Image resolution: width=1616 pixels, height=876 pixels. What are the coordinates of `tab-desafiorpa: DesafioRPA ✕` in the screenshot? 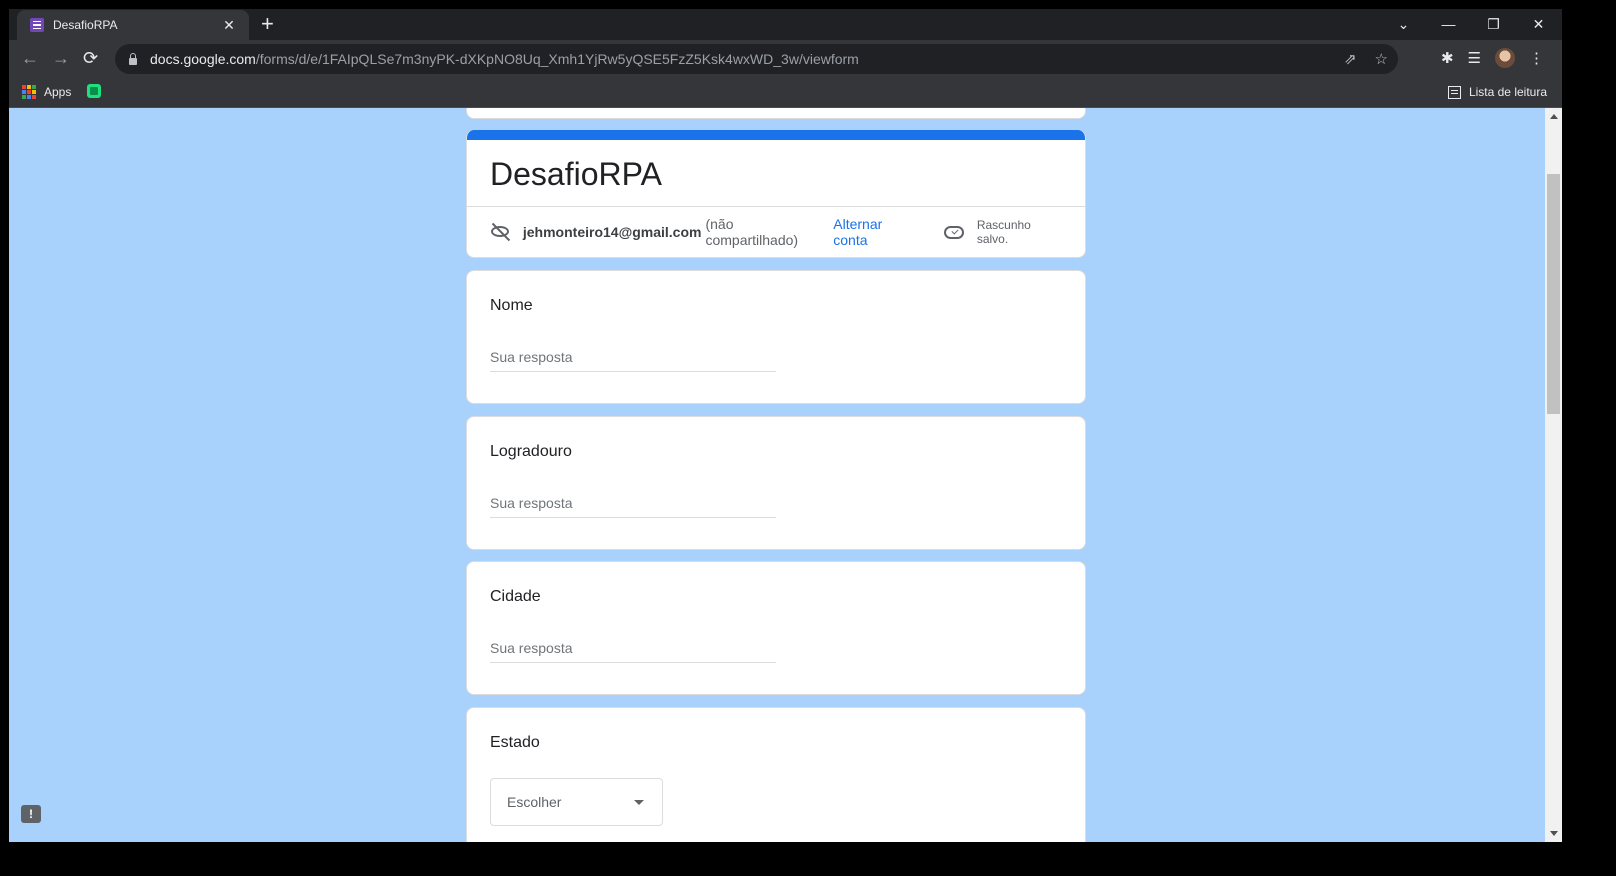 It's located at (133, 25).